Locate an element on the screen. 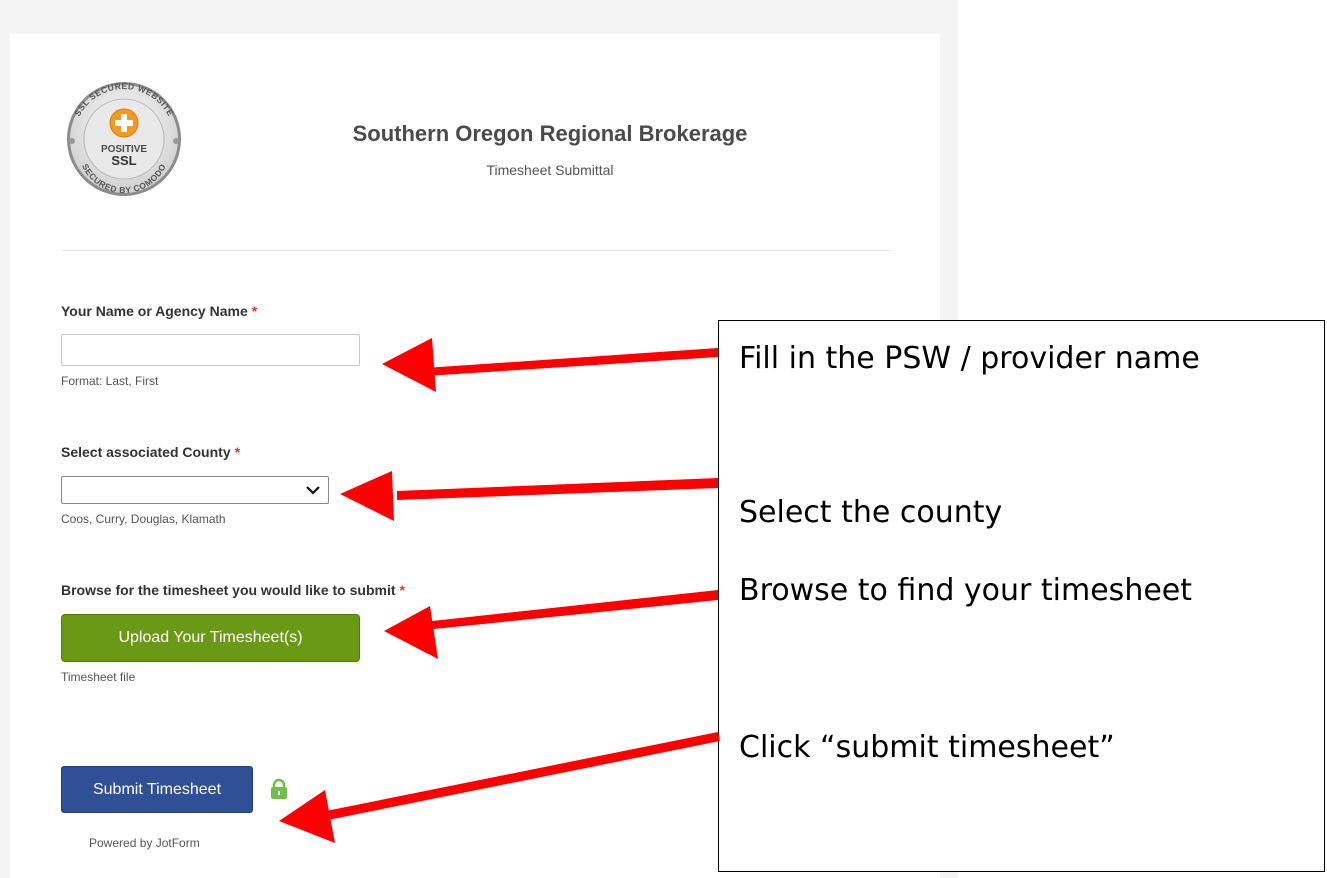 The height and width of the screenshot is (878, 1327). lock-icon is located at coordinates (279, 789).